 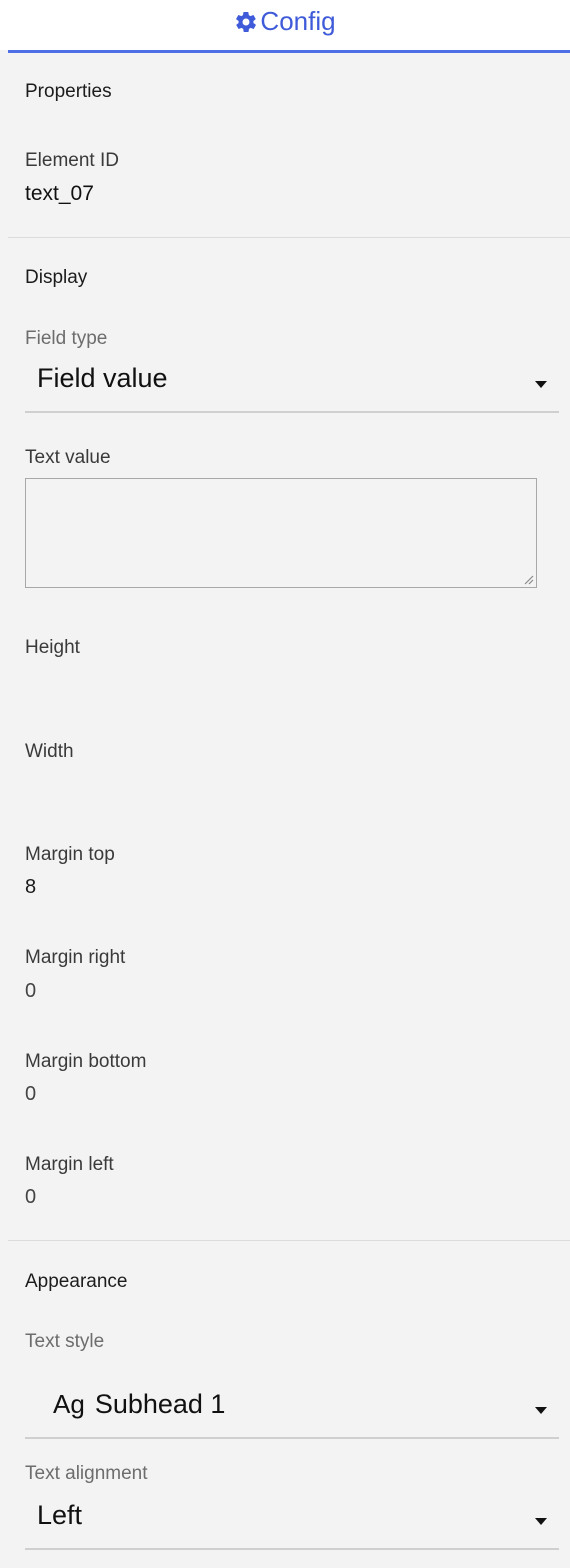 What do you see at coordinates (49, 751) in the screenshot?
I see `width-label: Width` at bounding box center [49, 751].